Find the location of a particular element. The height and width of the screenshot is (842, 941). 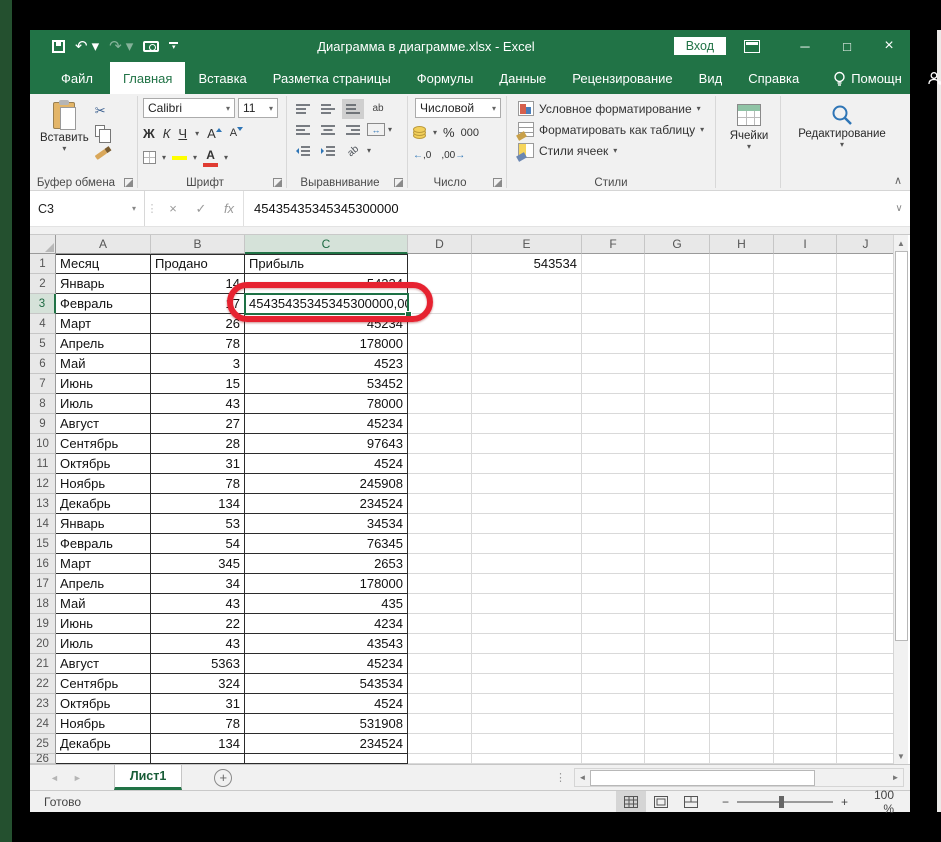

cell-G6 is located at coordinates (677, 364).